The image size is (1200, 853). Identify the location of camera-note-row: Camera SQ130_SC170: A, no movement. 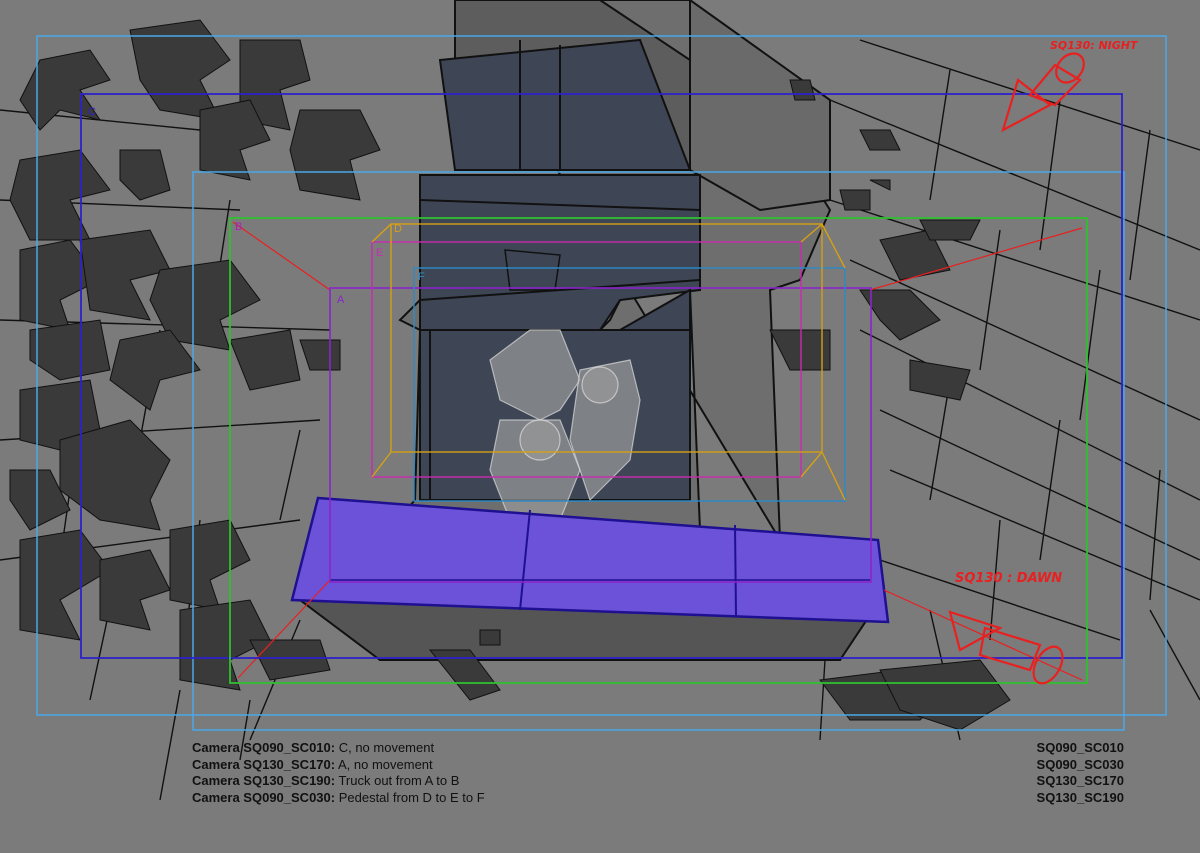
(338, 765).